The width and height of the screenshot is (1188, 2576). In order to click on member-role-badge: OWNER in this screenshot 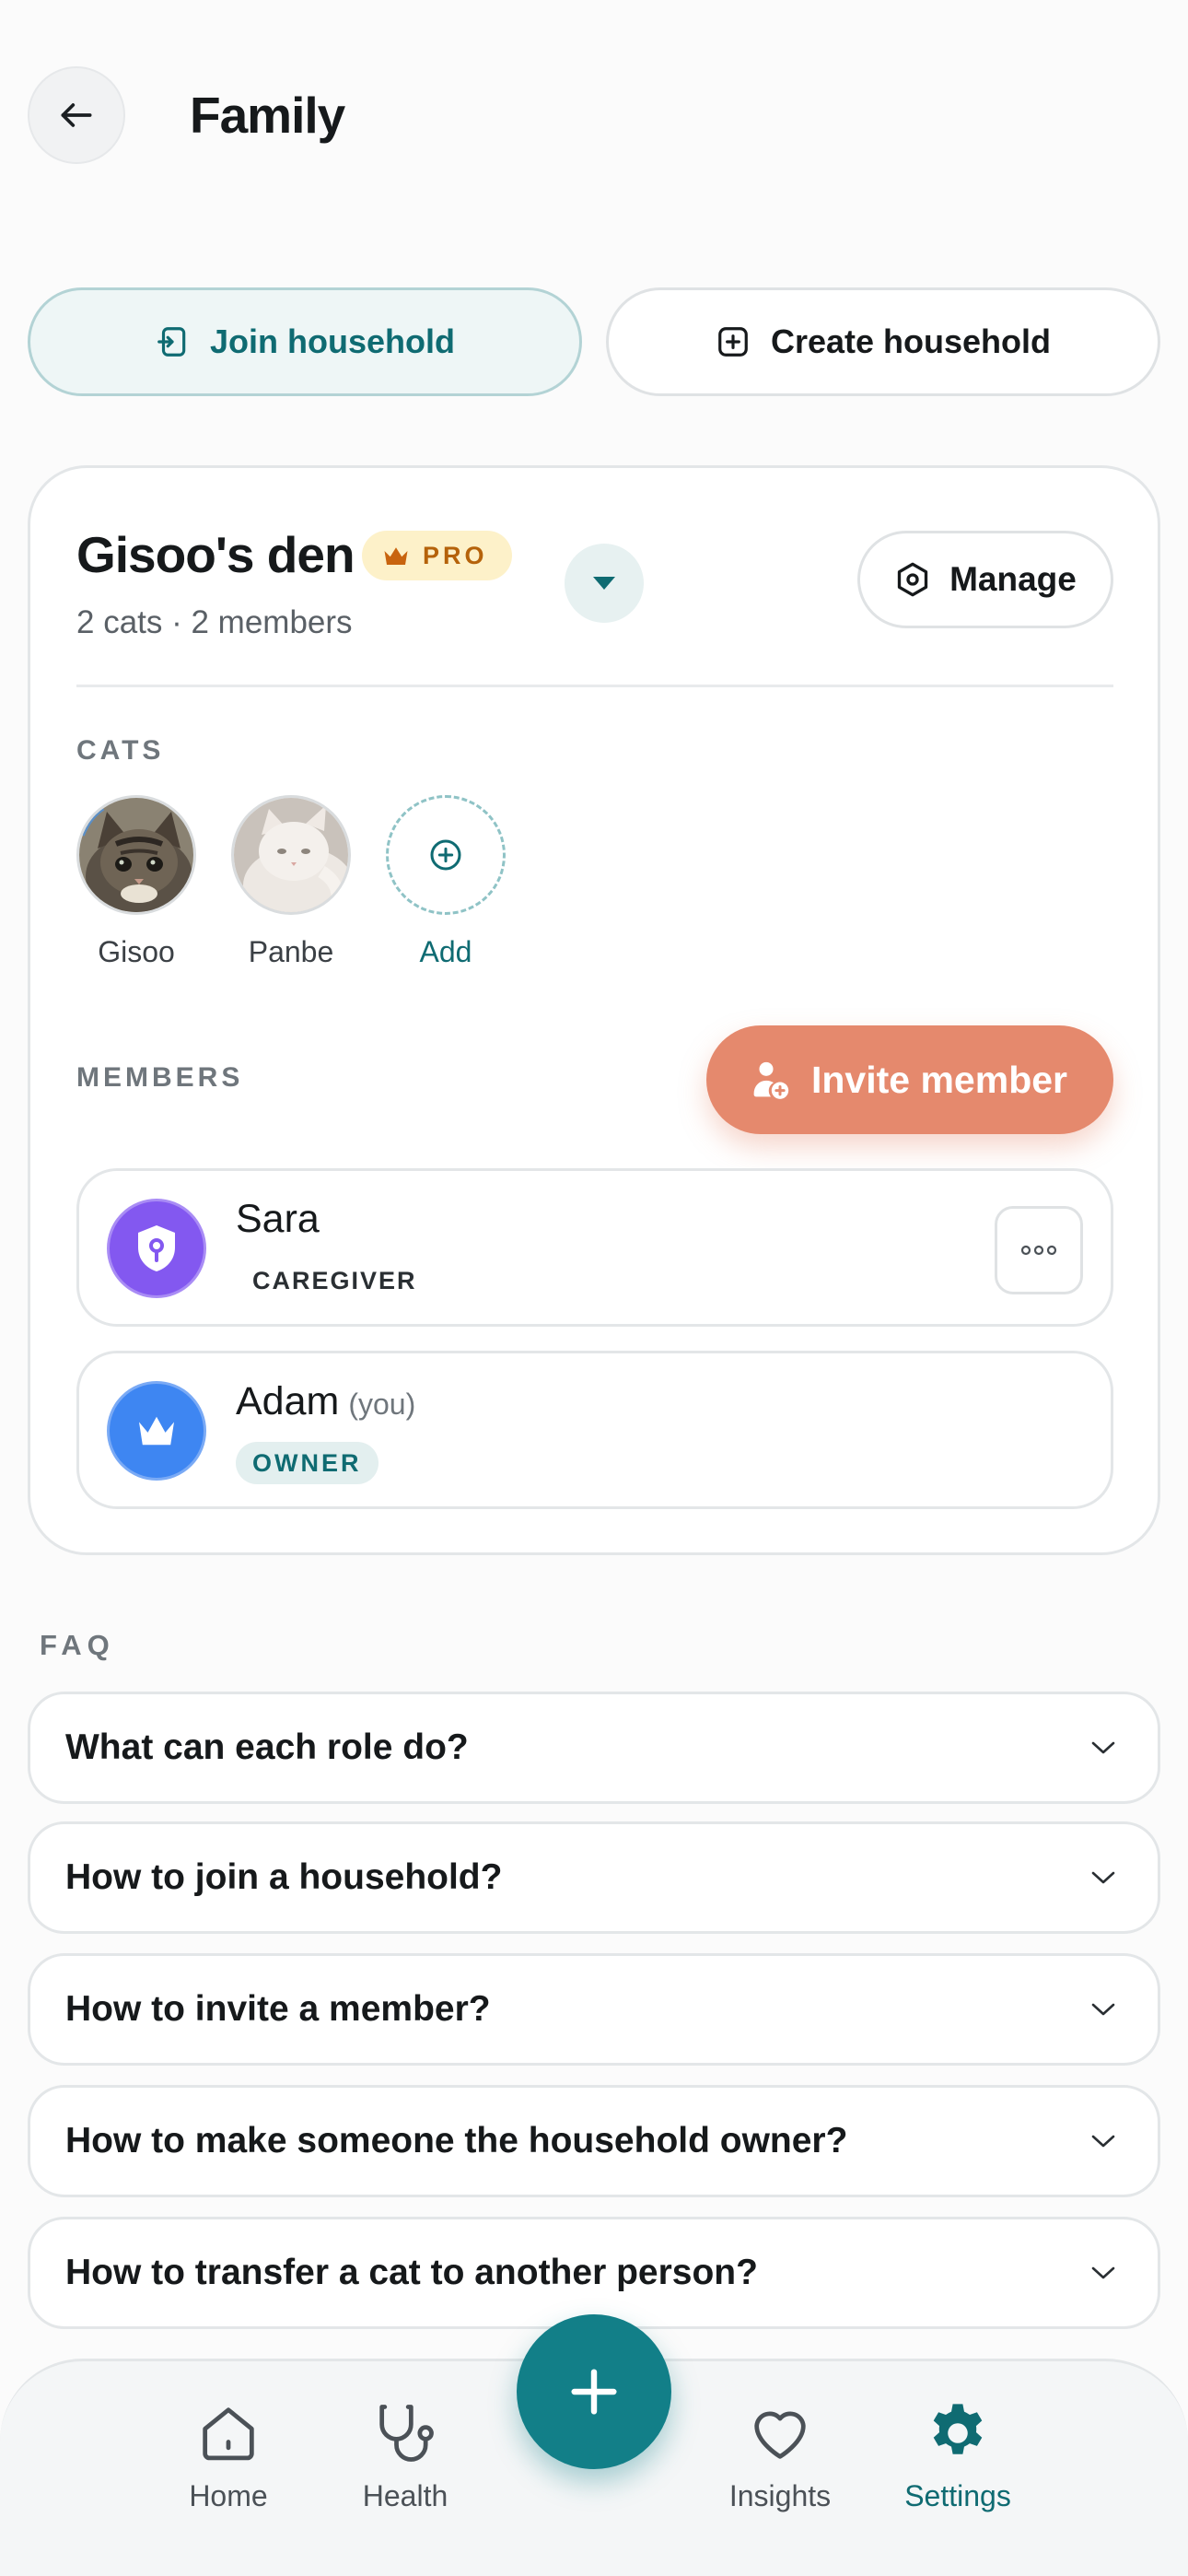, I will do `click(307, 1463)`.